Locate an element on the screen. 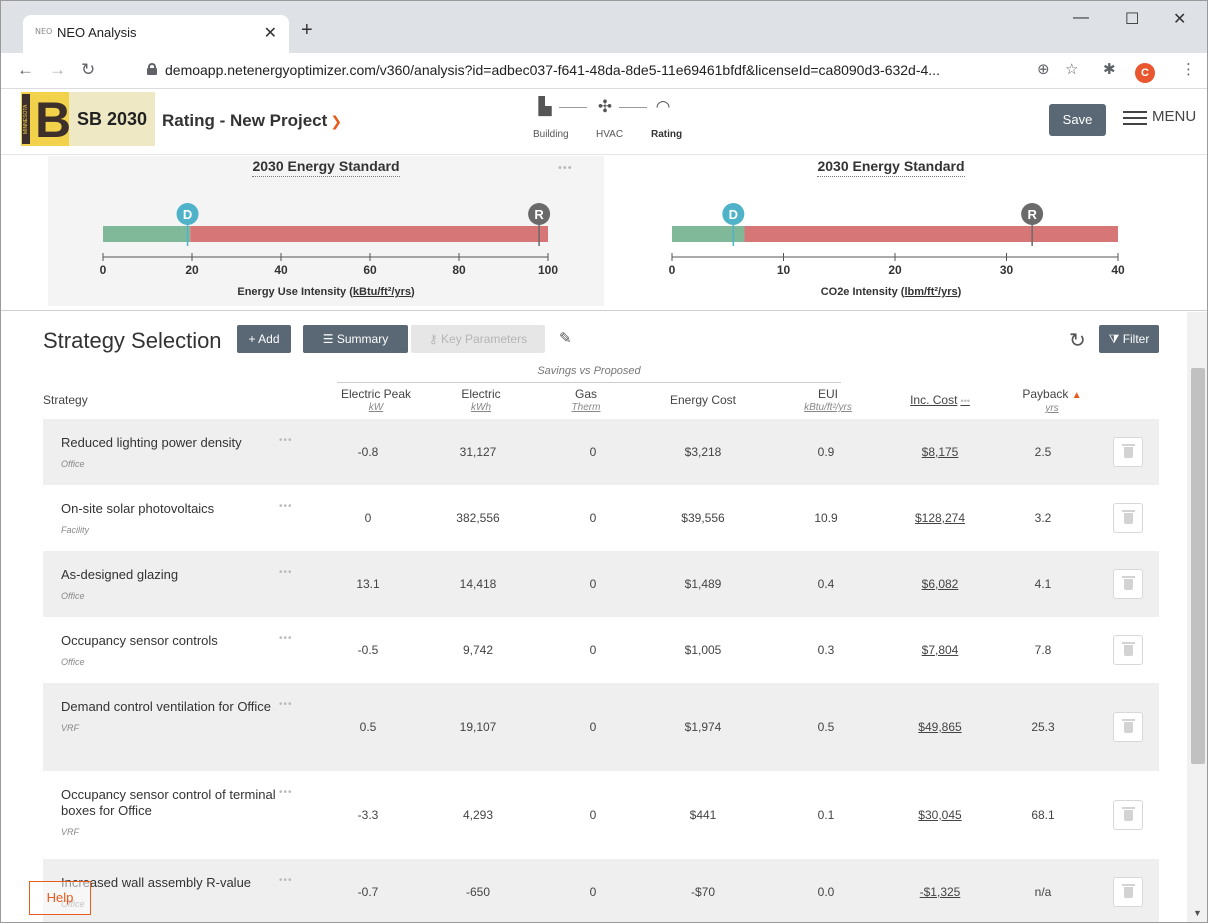 This screenshot has height=923, width=1208. extensions-icon: ✱ is located at coordinates (1109, 69).